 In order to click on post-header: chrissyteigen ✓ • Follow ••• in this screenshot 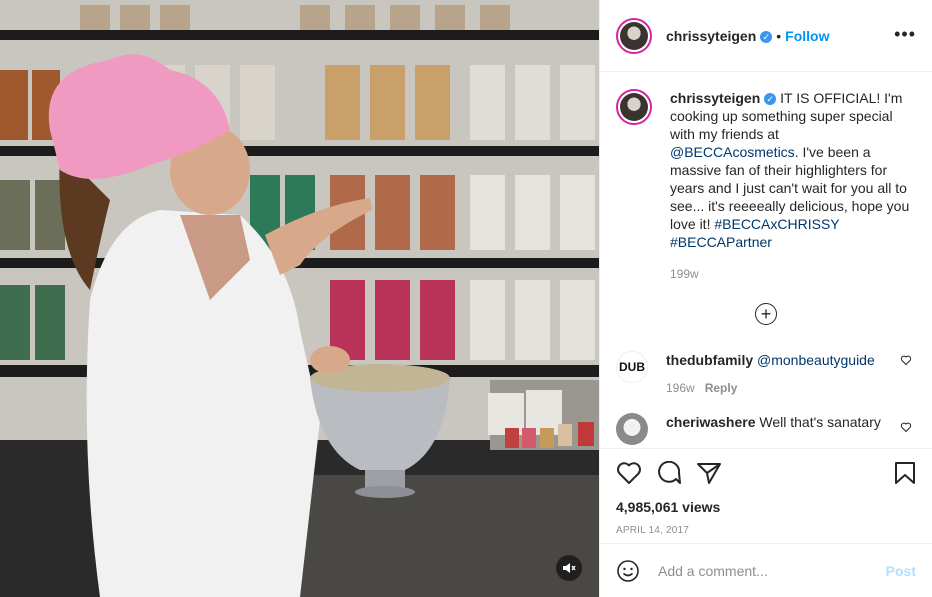, I will do `click(766, 36)`.